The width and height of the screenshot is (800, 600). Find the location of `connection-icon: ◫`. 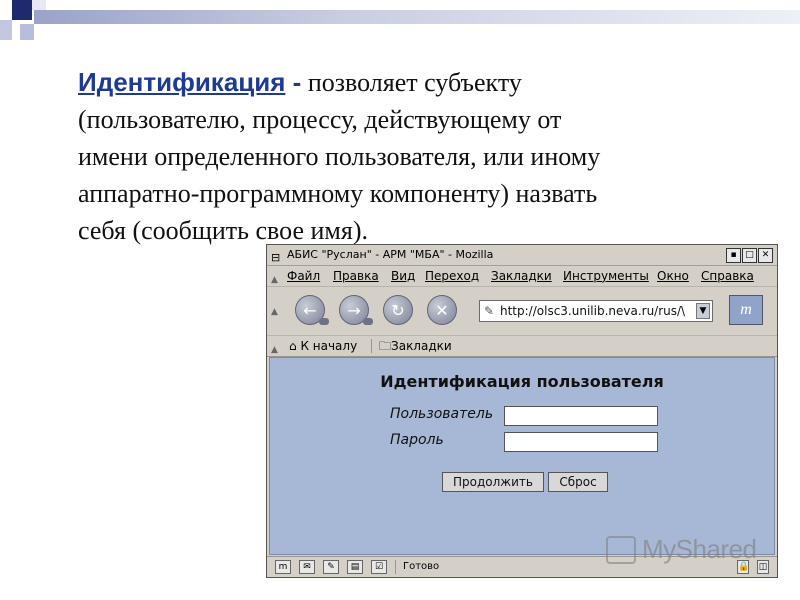

connection-icon: ◫ is located at coordinates (763, 567).